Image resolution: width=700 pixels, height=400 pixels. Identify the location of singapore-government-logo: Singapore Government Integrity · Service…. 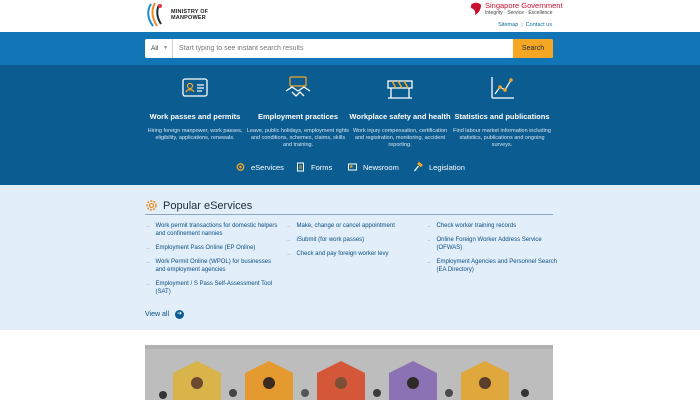
(516, 9).